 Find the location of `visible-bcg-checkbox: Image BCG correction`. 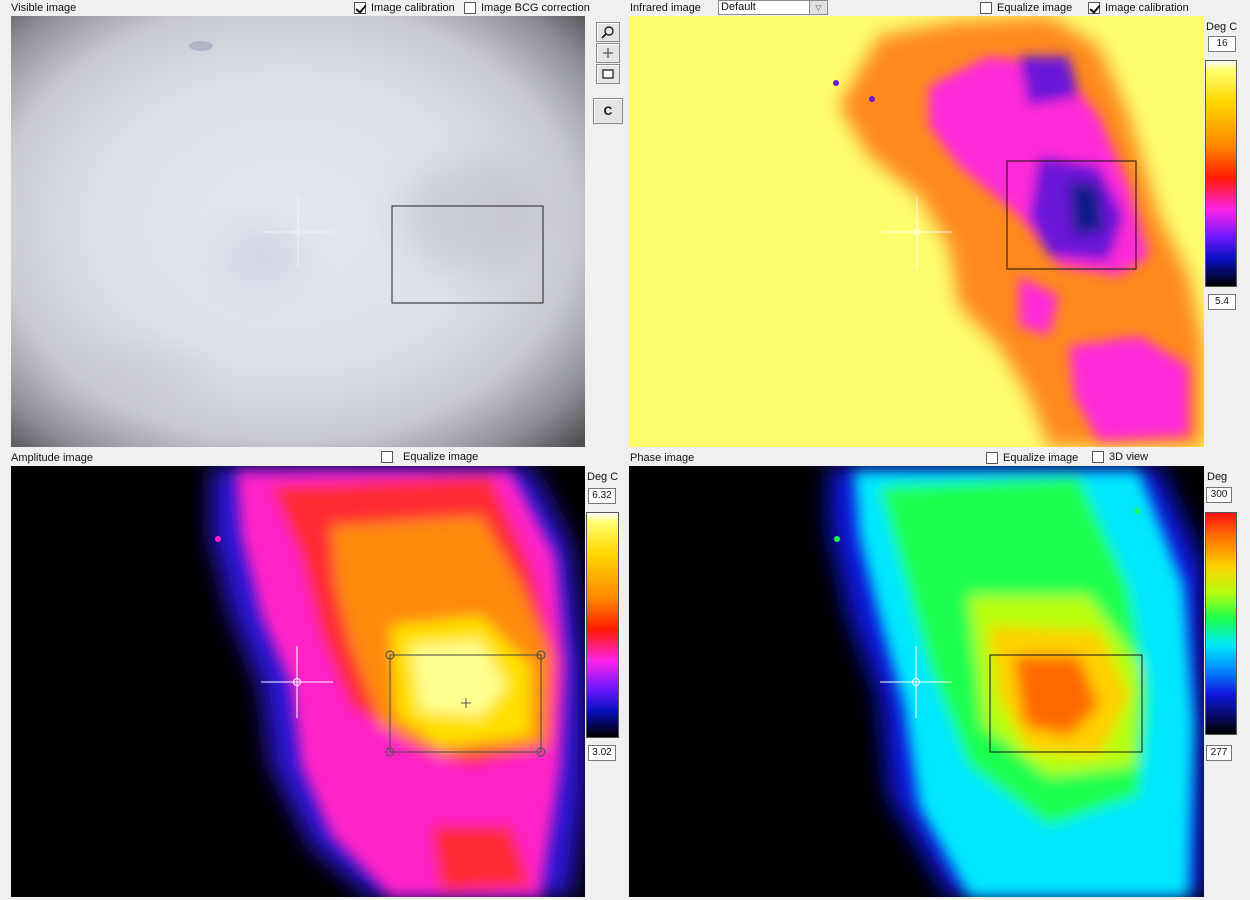

visible-bcg-checkbox: Image BCG correction is located at coordinates (527, 8).